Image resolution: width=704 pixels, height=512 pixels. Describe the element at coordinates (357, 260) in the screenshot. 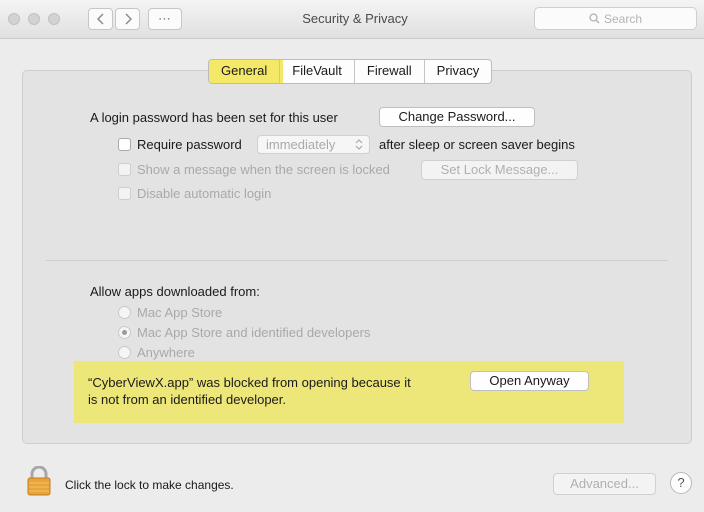

I see `section-divider` at that location.